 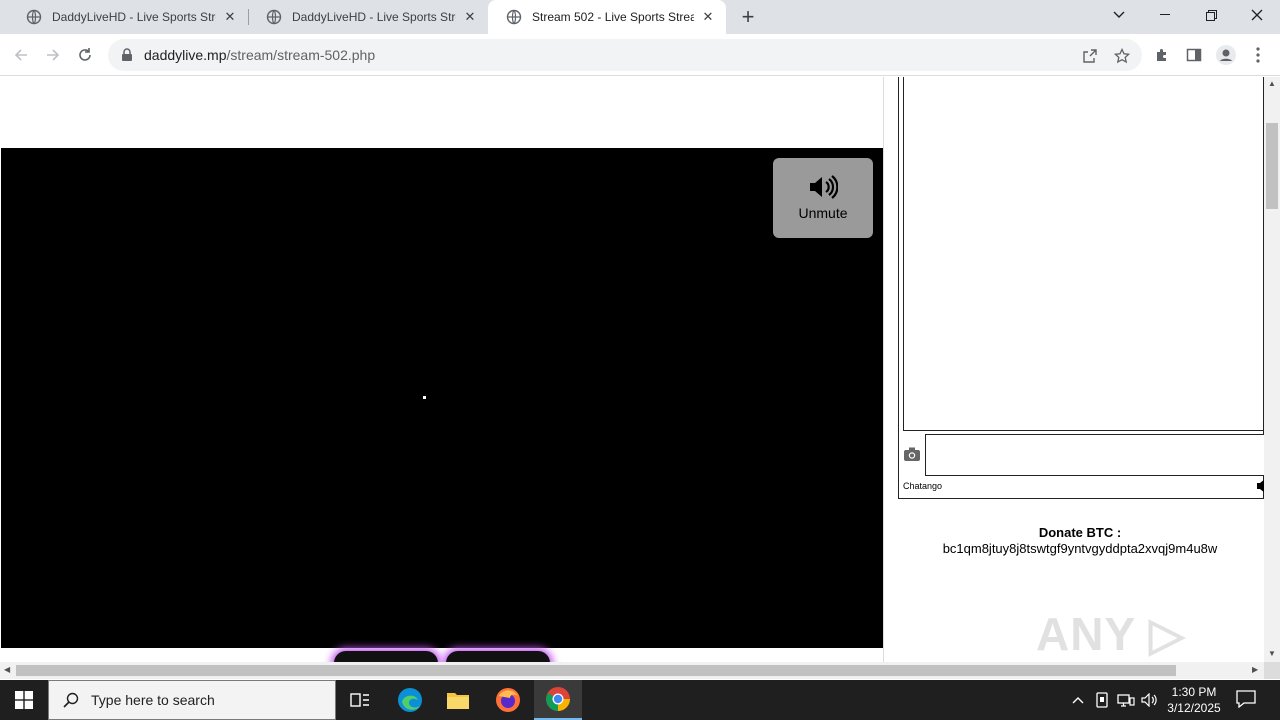 I want to click on windows-taskbar: Type here to search 1:30 PM 3/12/2025, so click(x=640, y=700).